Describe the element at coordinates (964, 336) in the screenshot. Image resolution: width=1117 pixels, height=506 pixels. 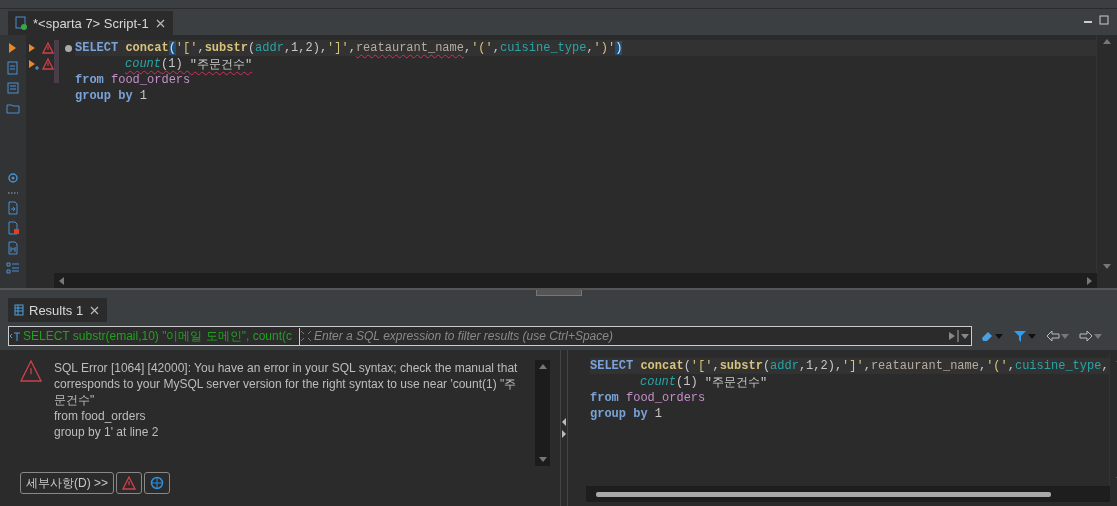
I see `dropdown-icon` at that location.